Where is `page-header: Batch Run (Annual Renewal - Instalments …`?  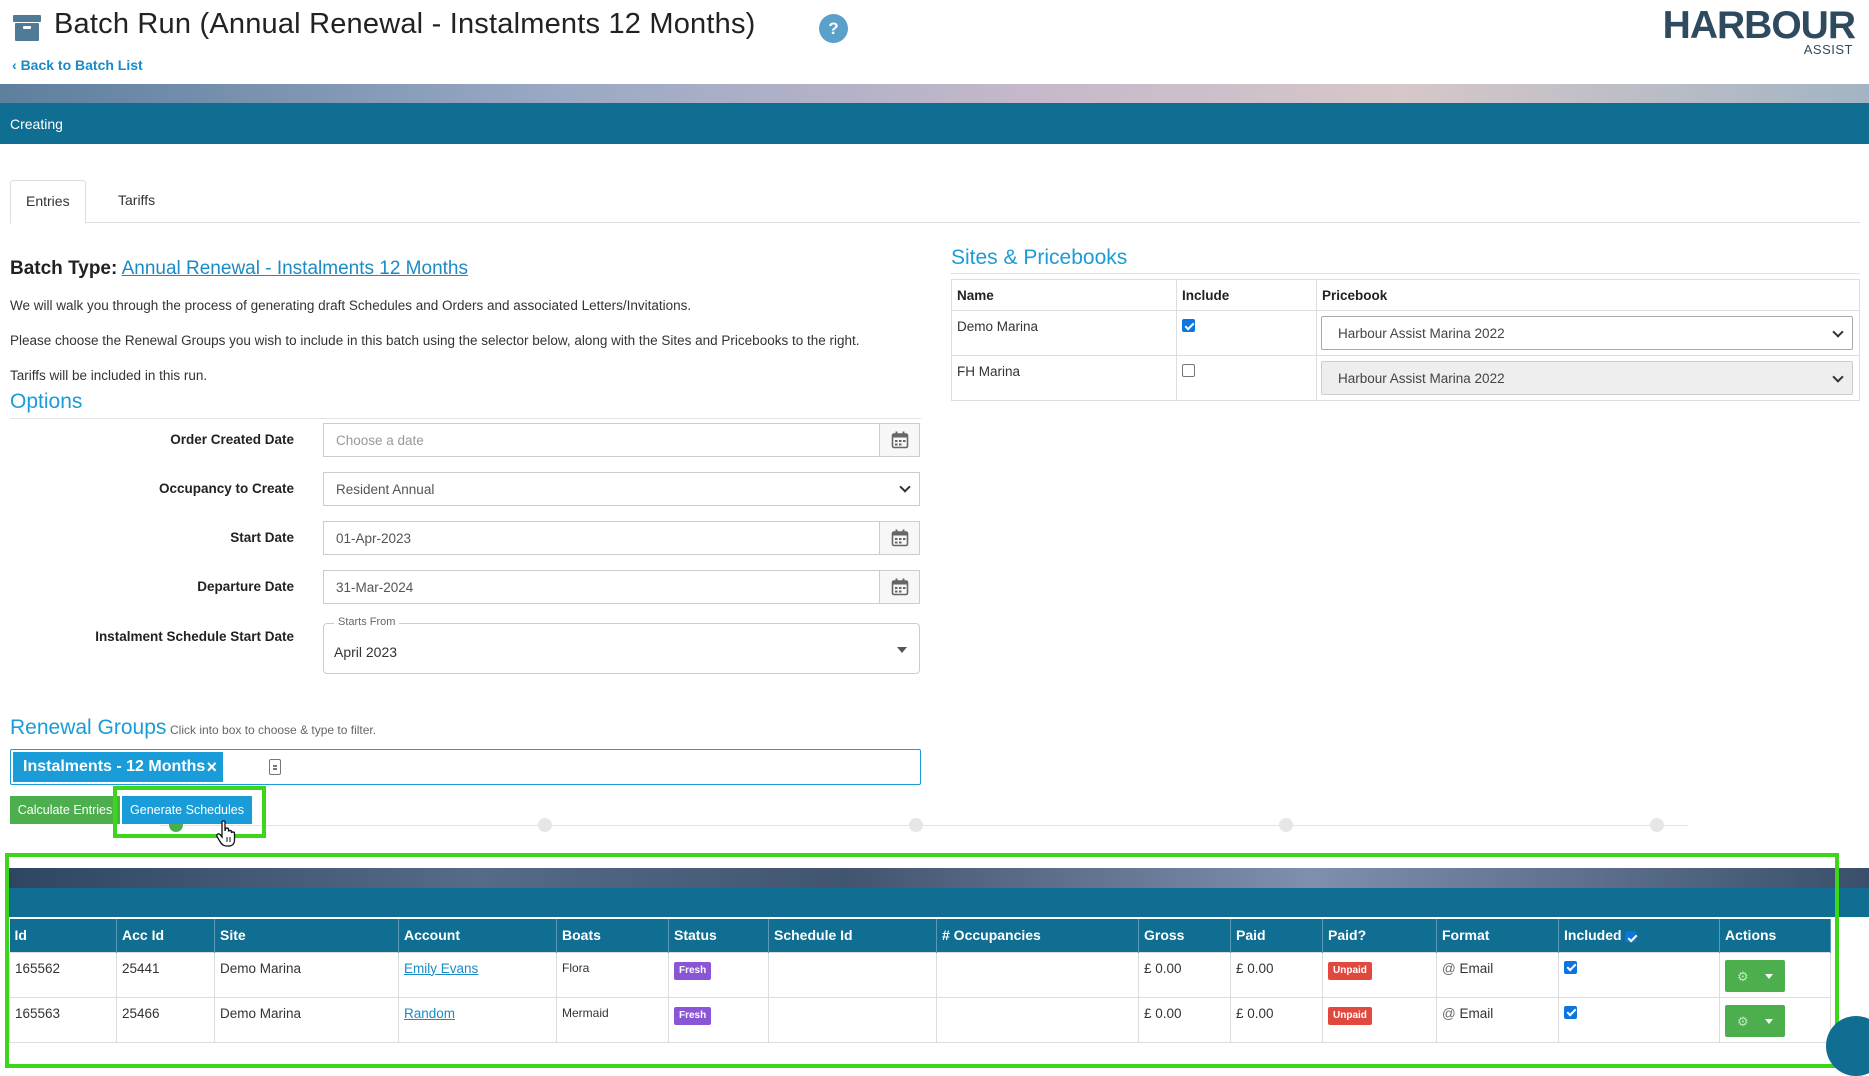 page-header: Batch Run (Annual Renewal - Instalments … is located at coordinates (934, 42).